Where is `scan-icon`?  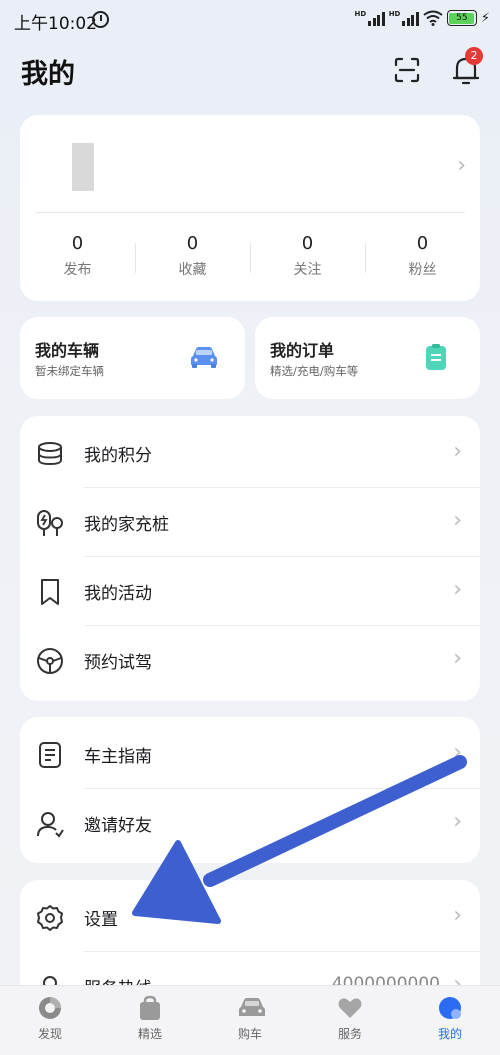 scan-icon is located at coordinates (407, 70).